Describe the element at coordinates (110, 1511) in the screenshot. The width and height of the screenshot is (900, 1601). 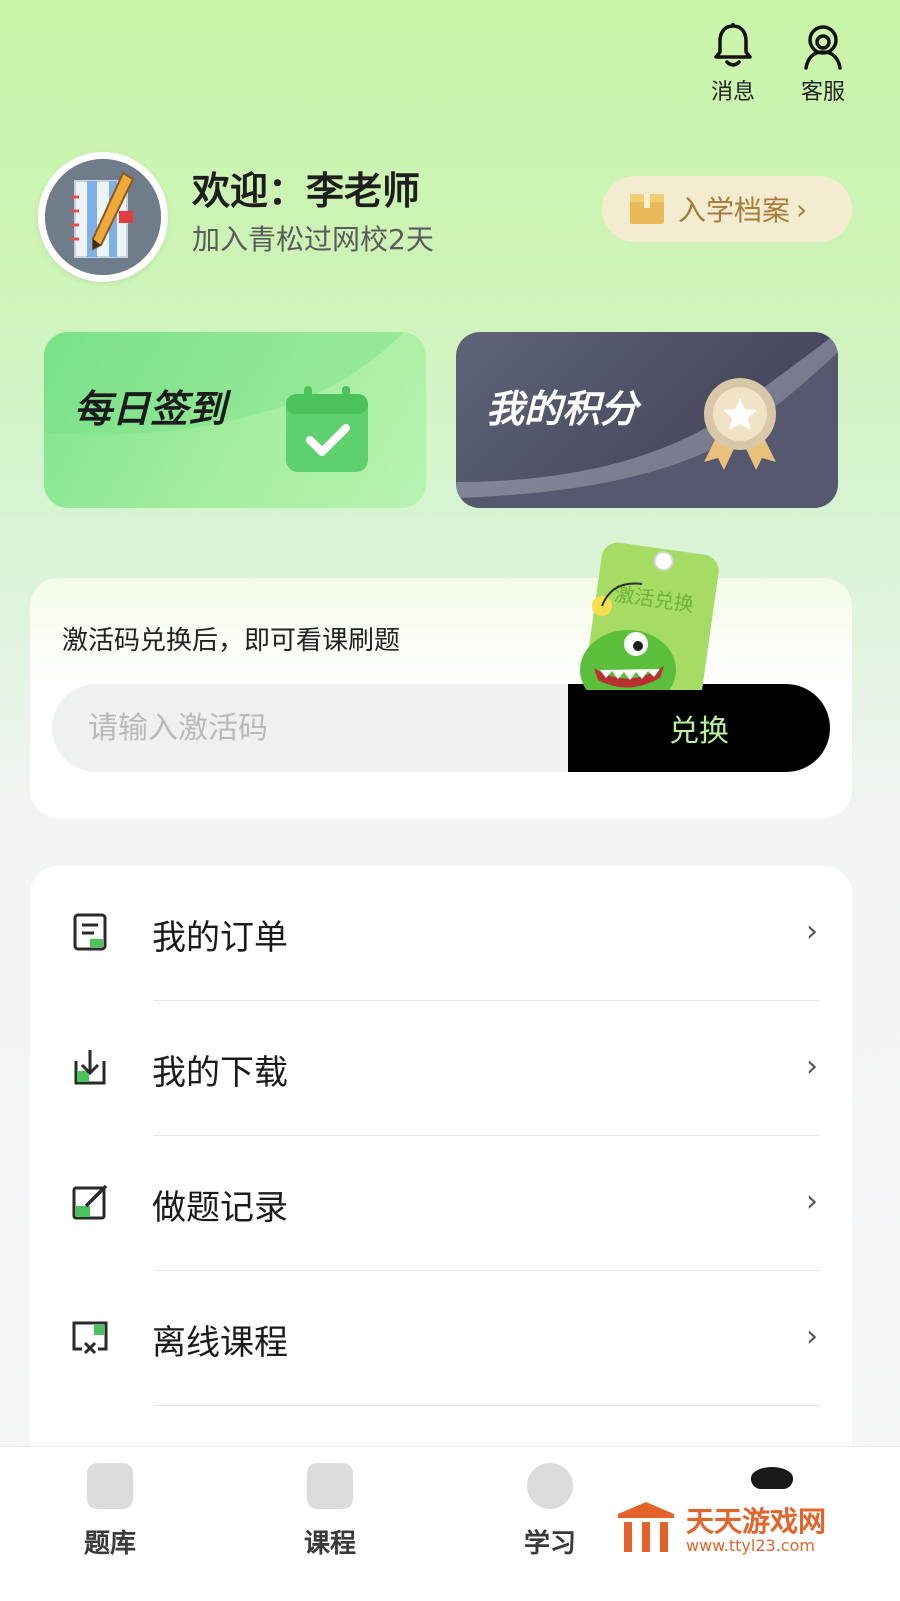
I see `tab-question-bank: 题库` at that location.